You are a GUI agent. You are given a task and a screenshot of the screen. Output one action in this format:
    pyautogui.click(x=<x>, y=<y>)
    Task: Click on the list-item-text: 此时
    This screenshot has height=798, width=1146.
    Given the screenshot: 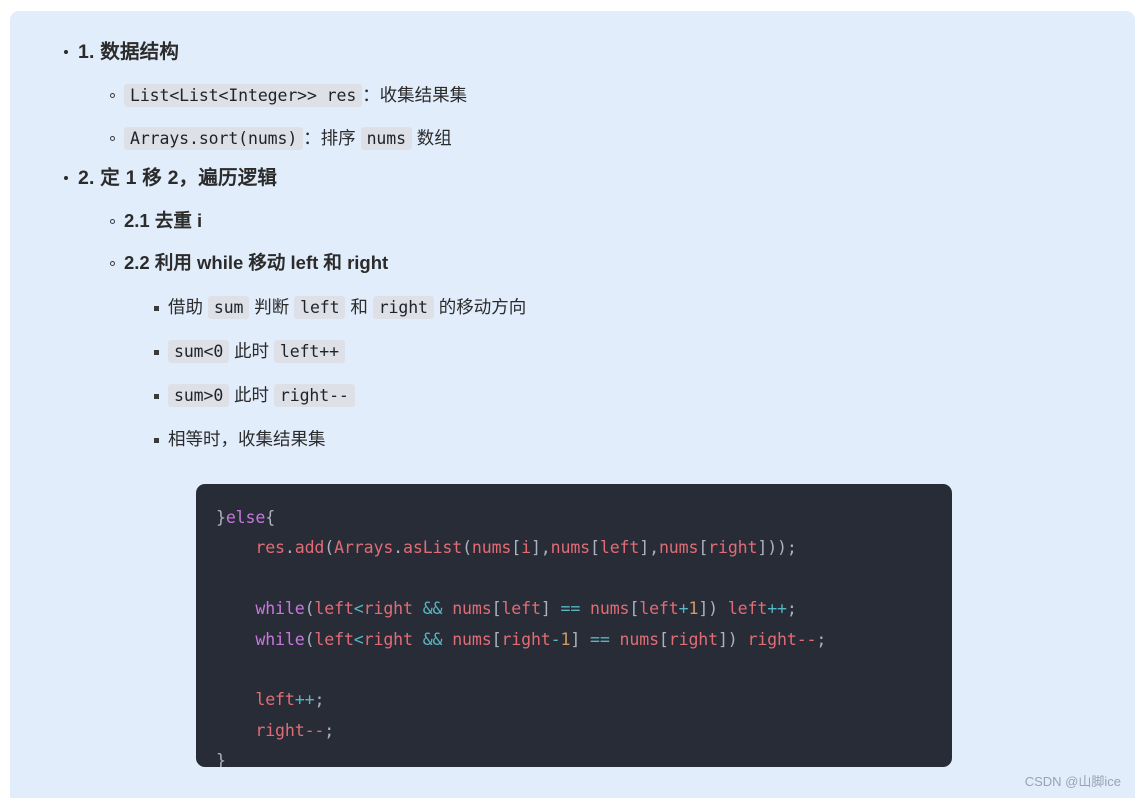 What is the action you would take?
    pyautogui.click(x=251, y=351)
    